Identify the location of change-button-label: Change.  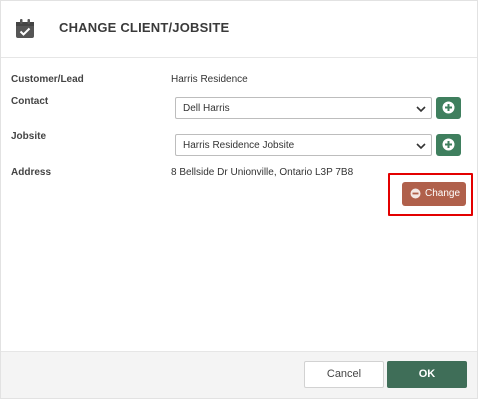
(443, 193).